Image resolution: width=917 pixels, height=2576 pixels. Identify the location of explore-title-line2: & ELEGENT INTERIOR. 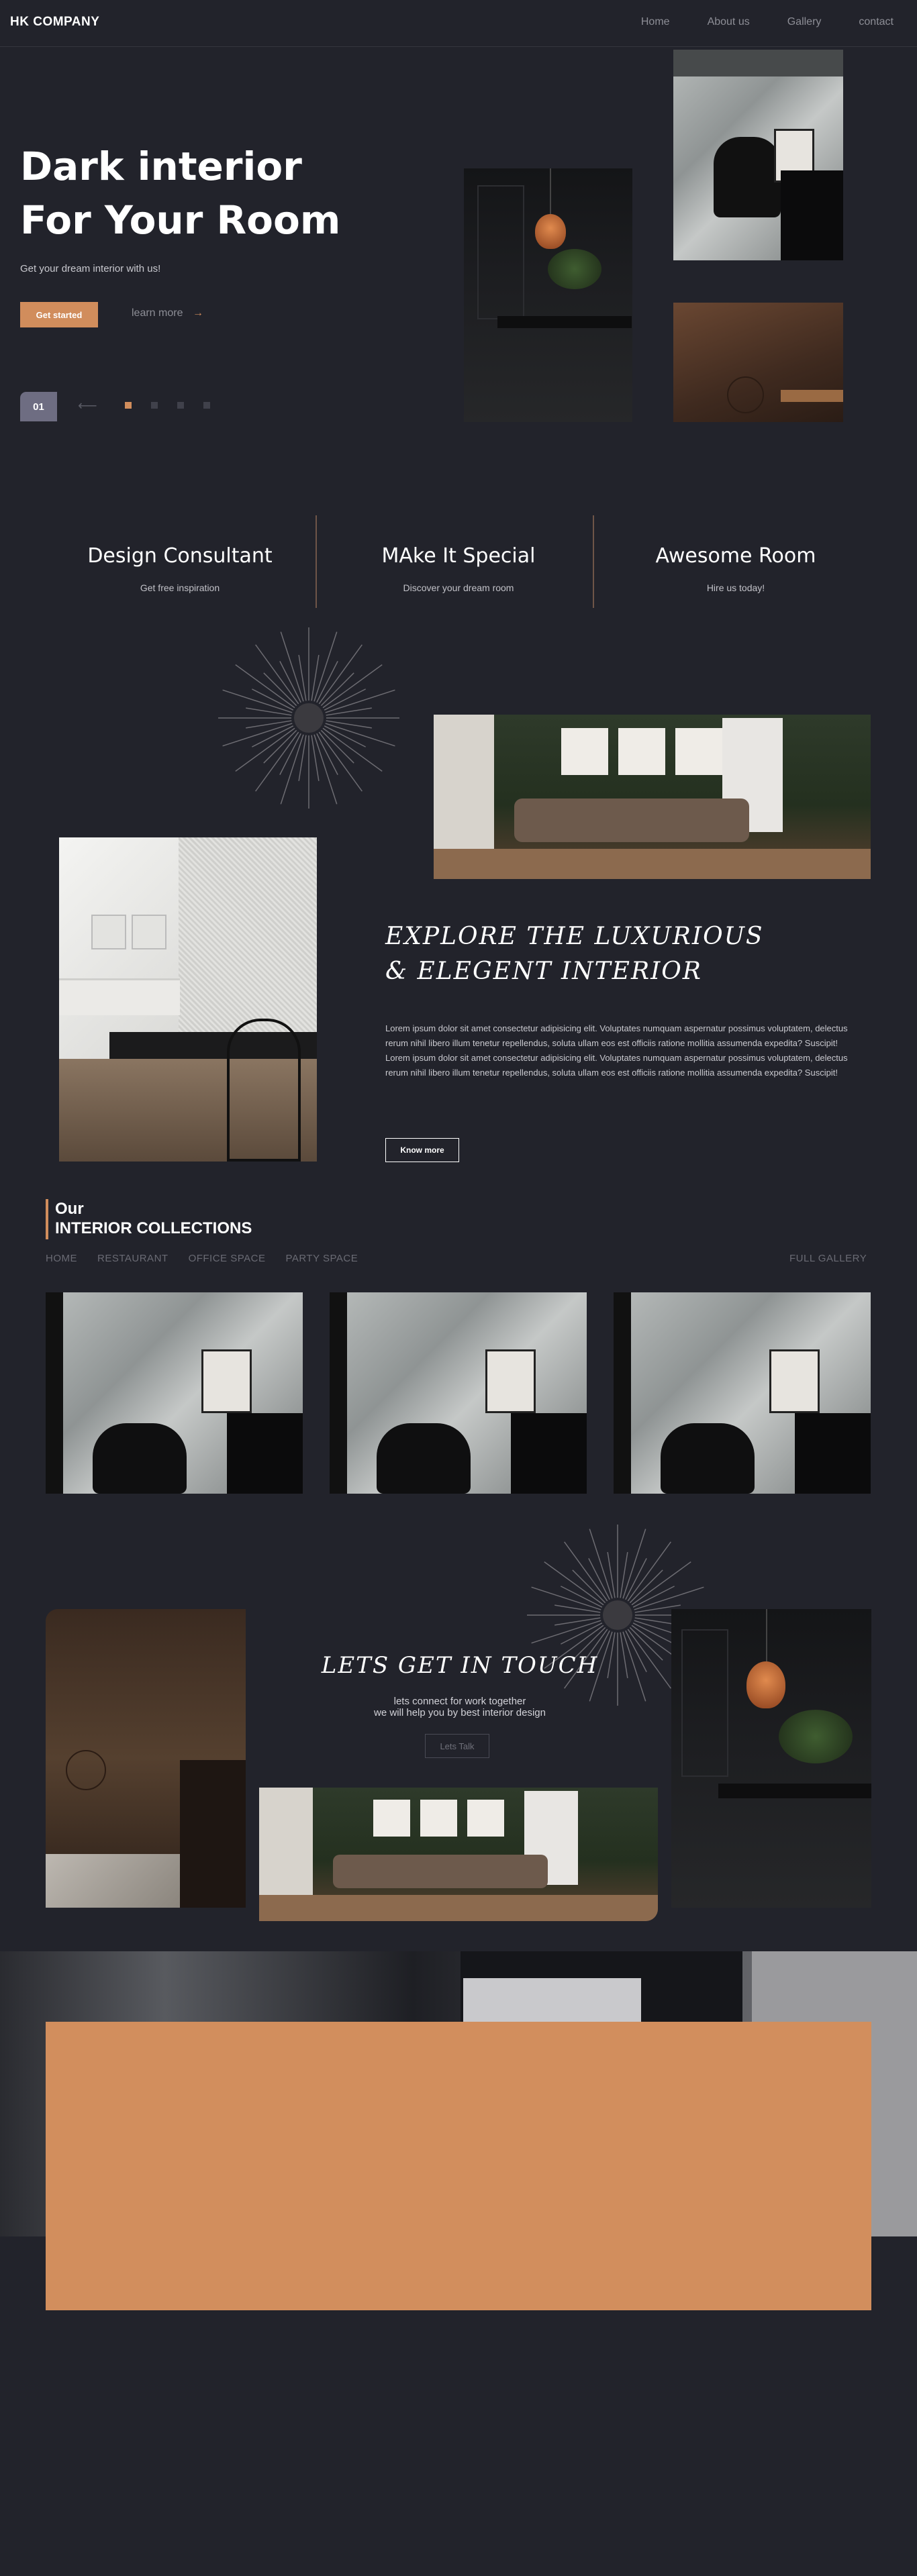
(543, 971).